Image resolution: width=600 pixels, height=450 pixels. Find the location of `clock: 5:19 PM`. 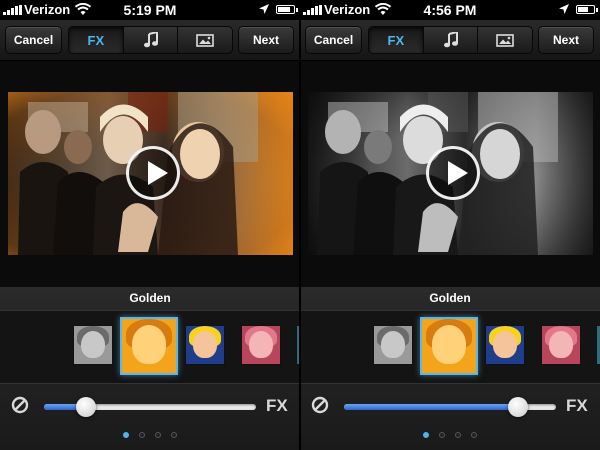

clock: 5:19 PM is located at coordinates (150, 10).